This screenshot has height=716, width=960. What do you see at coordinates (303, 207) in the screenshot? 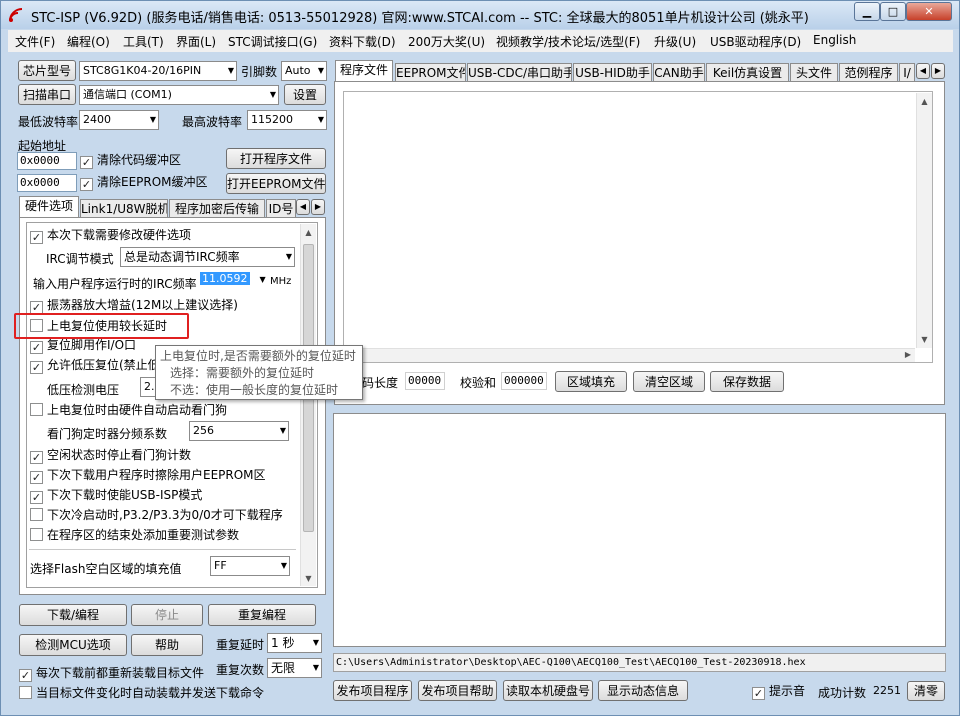
I see `tab-scroll-left-button: ◀` at bounding box center [303, 207].